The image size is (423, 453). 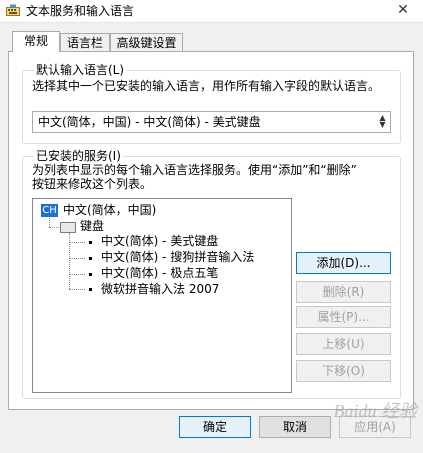 I want to click on default-language-description: 选择其中一个已安装的输入语言，用作所有输入字段的默认语言。, so click(x=206, y=86).